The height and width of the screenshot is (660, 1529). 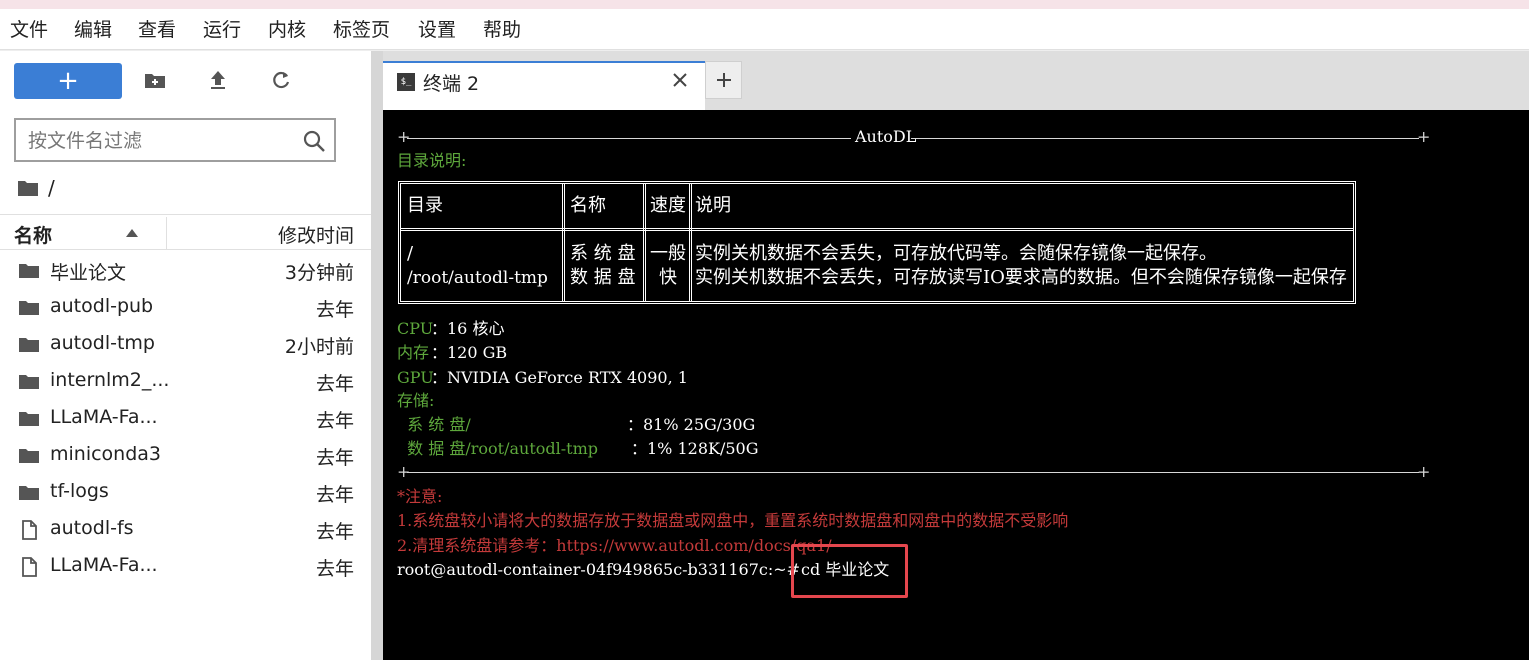 I want to click on file-row: autodl-pub 去年, so click(x=185, y=307).